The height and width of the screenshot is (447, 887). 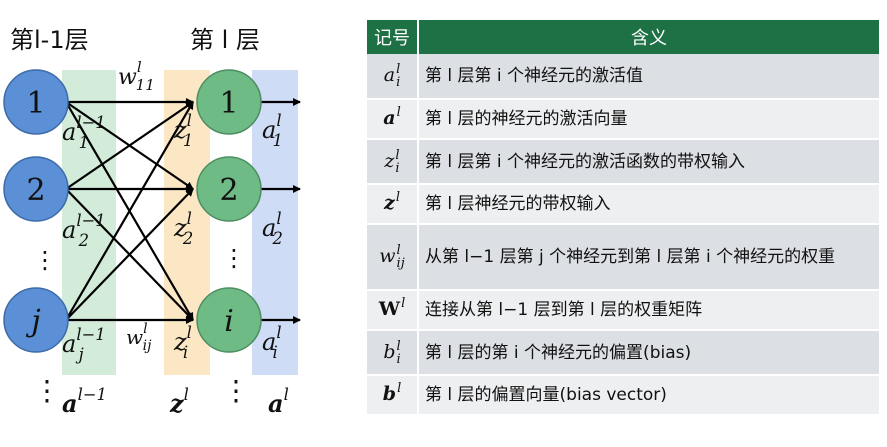 What do you see at coordinates (84, 401) in the screenshot?
I see `prev-activation-vector: al−1` at bounding box center [84, 401].